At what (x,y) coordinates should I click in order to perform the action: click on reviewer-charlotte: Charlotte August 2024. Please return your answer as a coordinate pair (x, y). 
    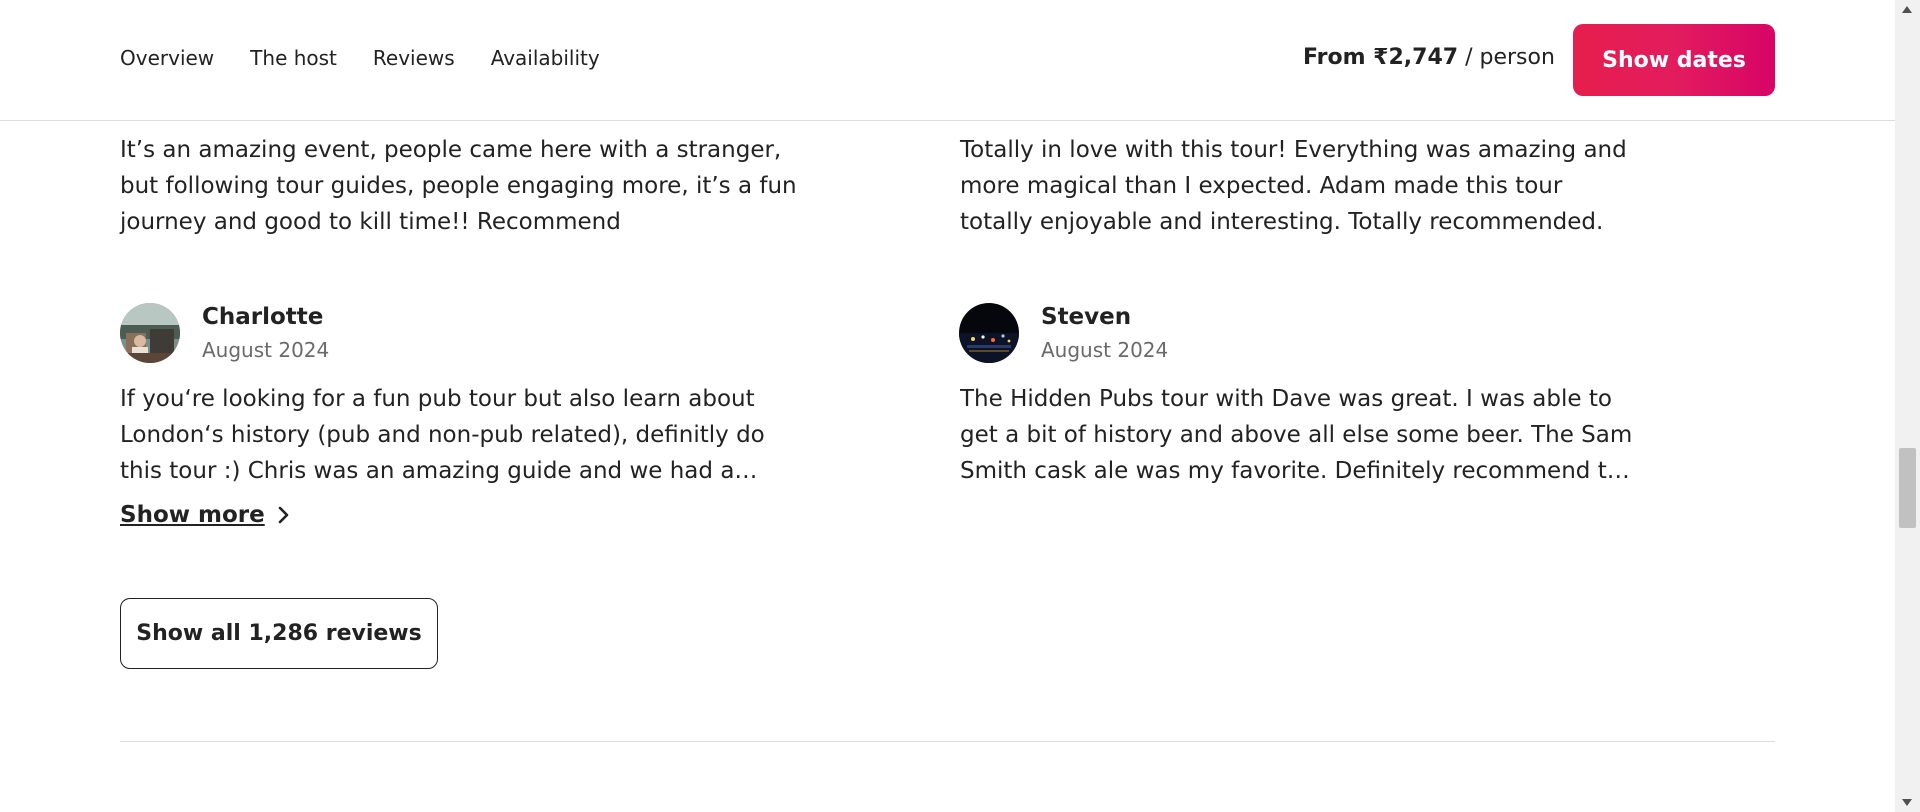
    Looking at the image, I should click on (224, 333).